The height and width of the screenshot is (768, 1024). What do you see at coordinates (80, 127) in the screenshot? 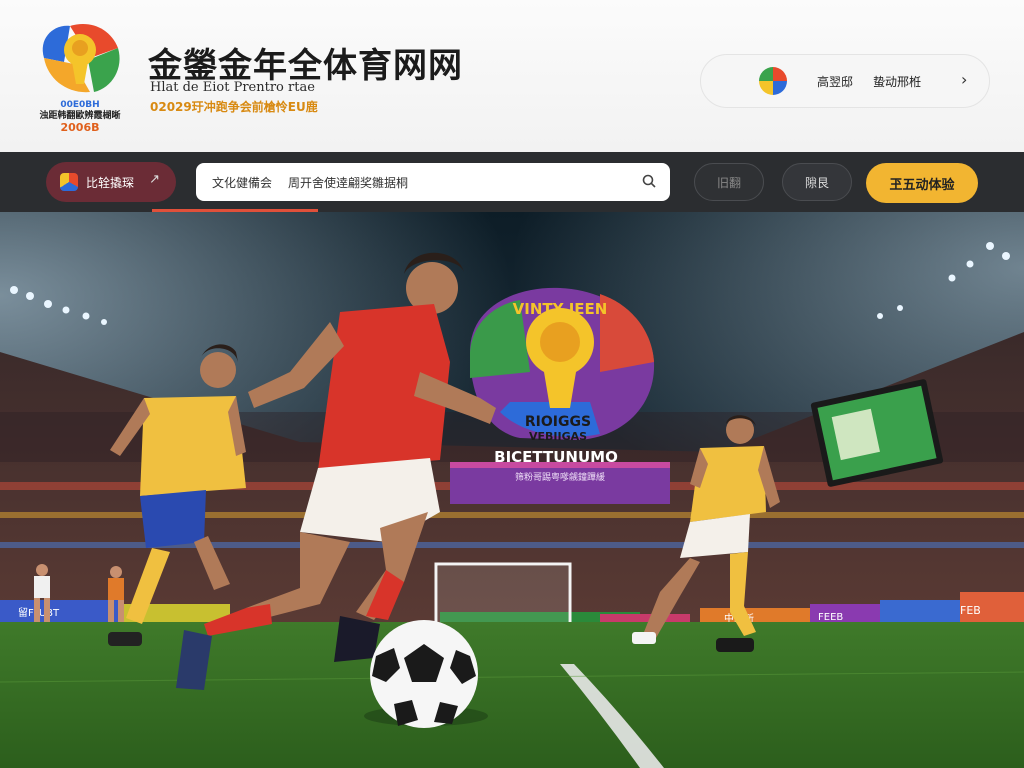
I see `logo-caption-year: 2006B` at bounding box center [80, 127].